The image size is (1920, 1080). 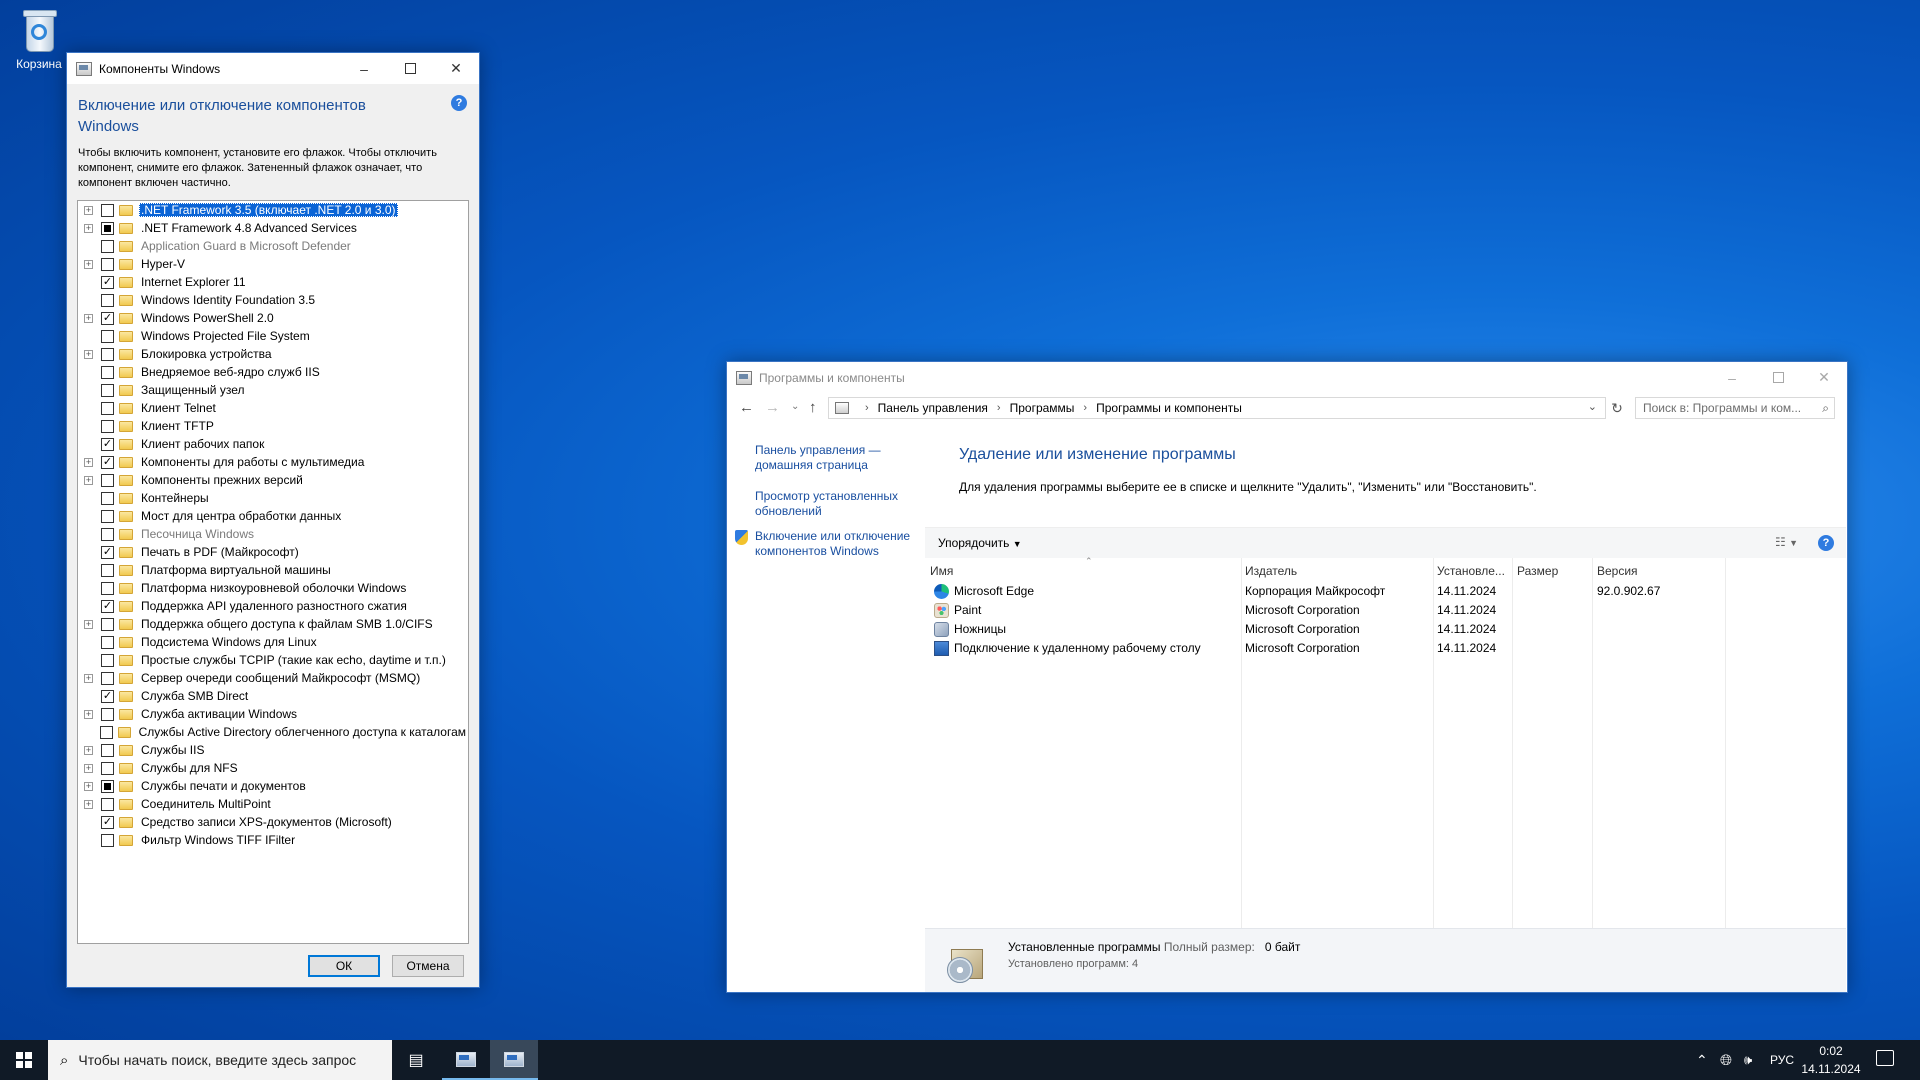 I want to click on feature-item: Клиент Telnet, so click(x=273, y=408).